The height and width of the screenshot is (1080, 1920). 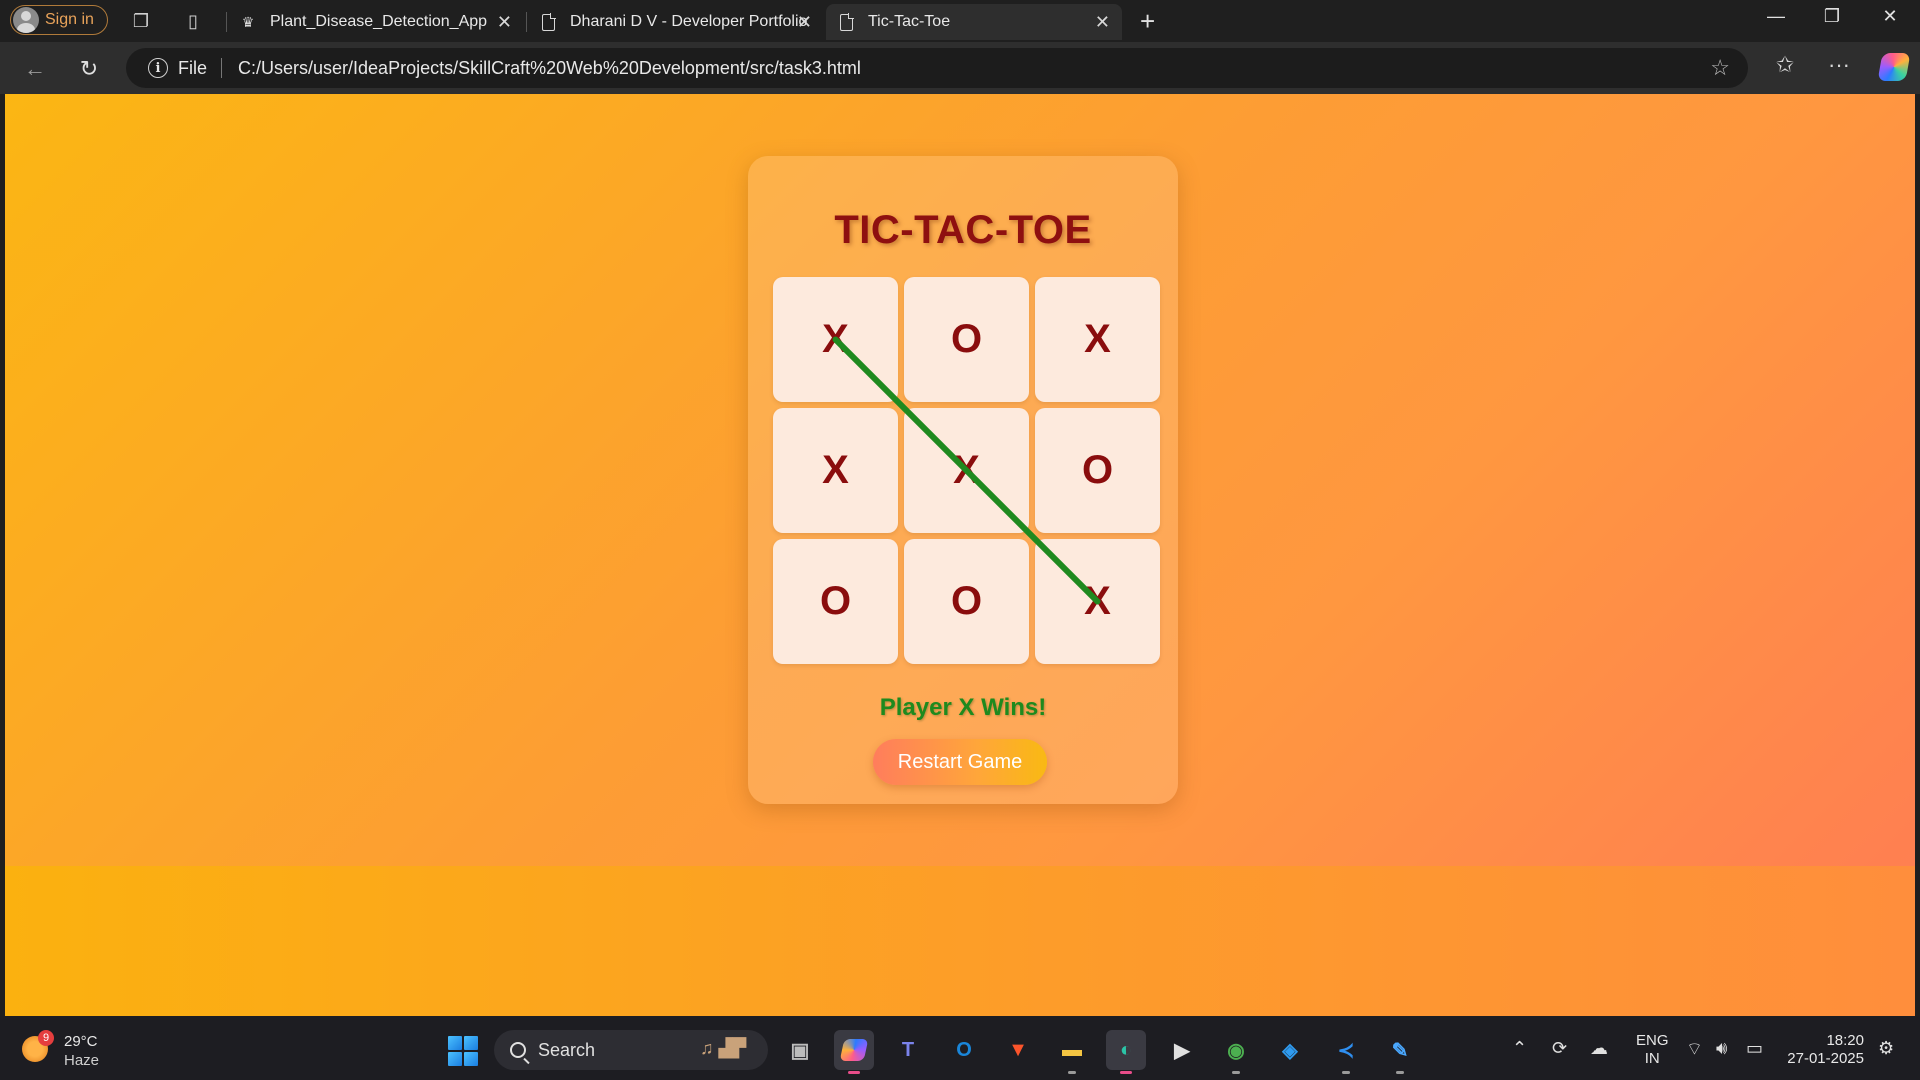 I want to click on tab-label: Plant_Disease_Detection_App, so click(x=379, y=21).